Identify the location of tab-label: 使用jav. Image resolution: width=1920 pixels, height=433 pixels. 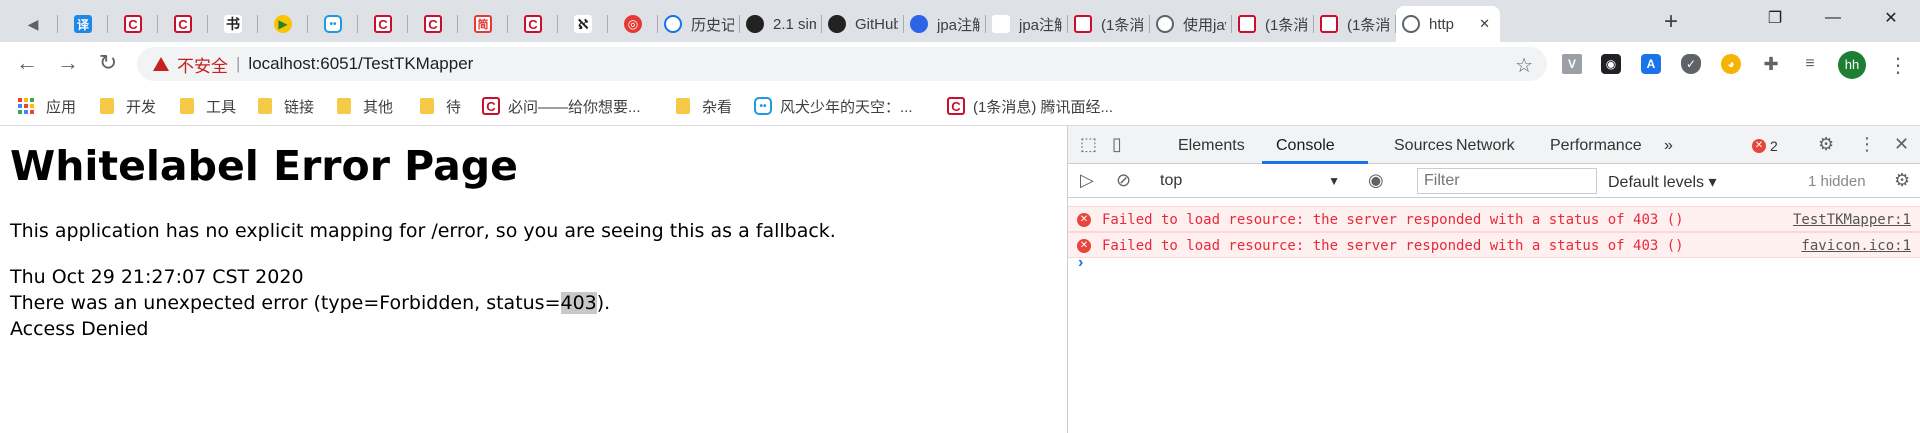
(1204, 25).